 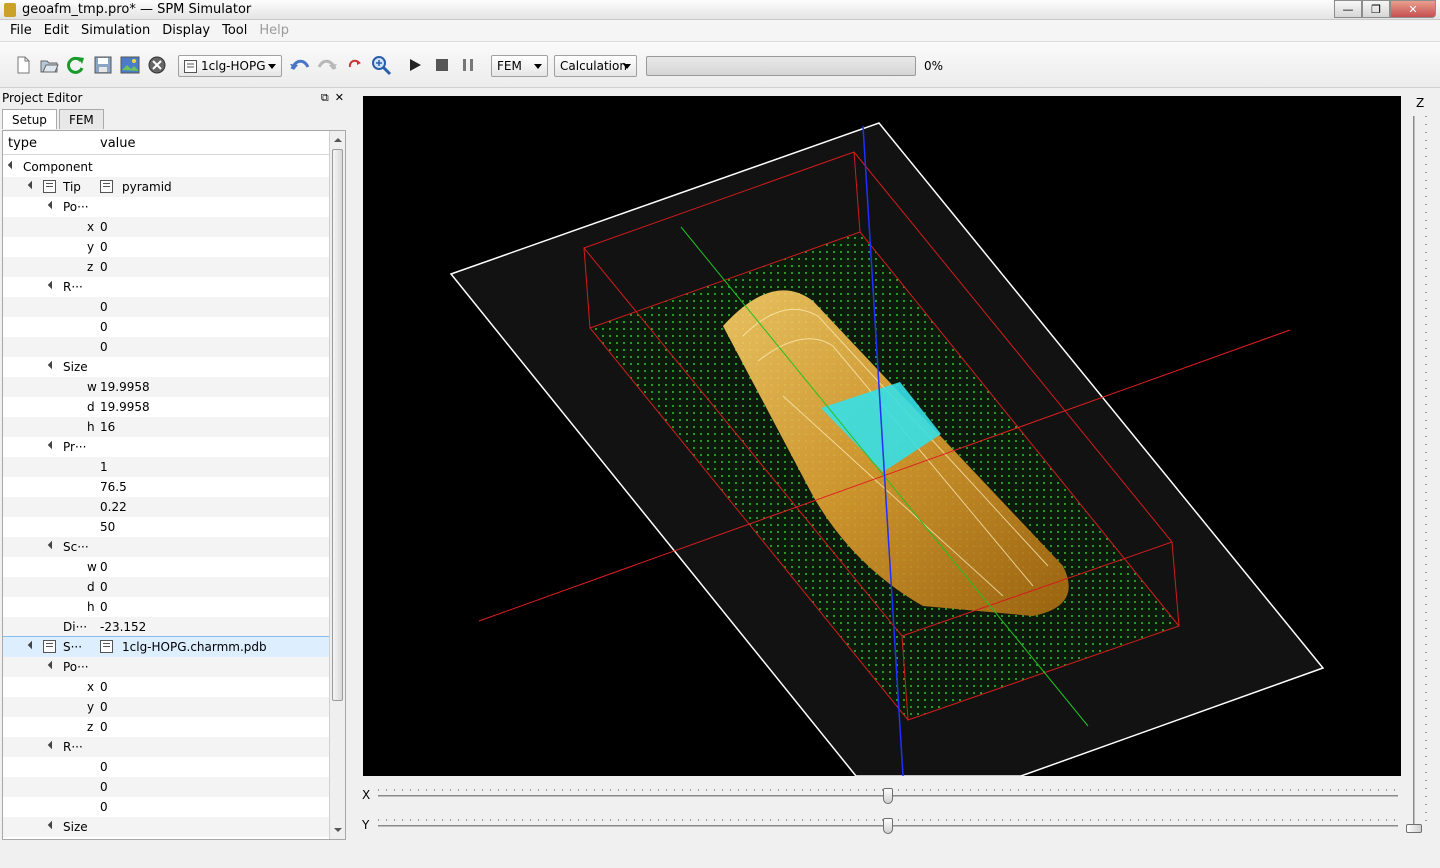 I want to click on tree-row-value: 1clg-HOPG.charmm.pdb, so click(x=194, y=647).